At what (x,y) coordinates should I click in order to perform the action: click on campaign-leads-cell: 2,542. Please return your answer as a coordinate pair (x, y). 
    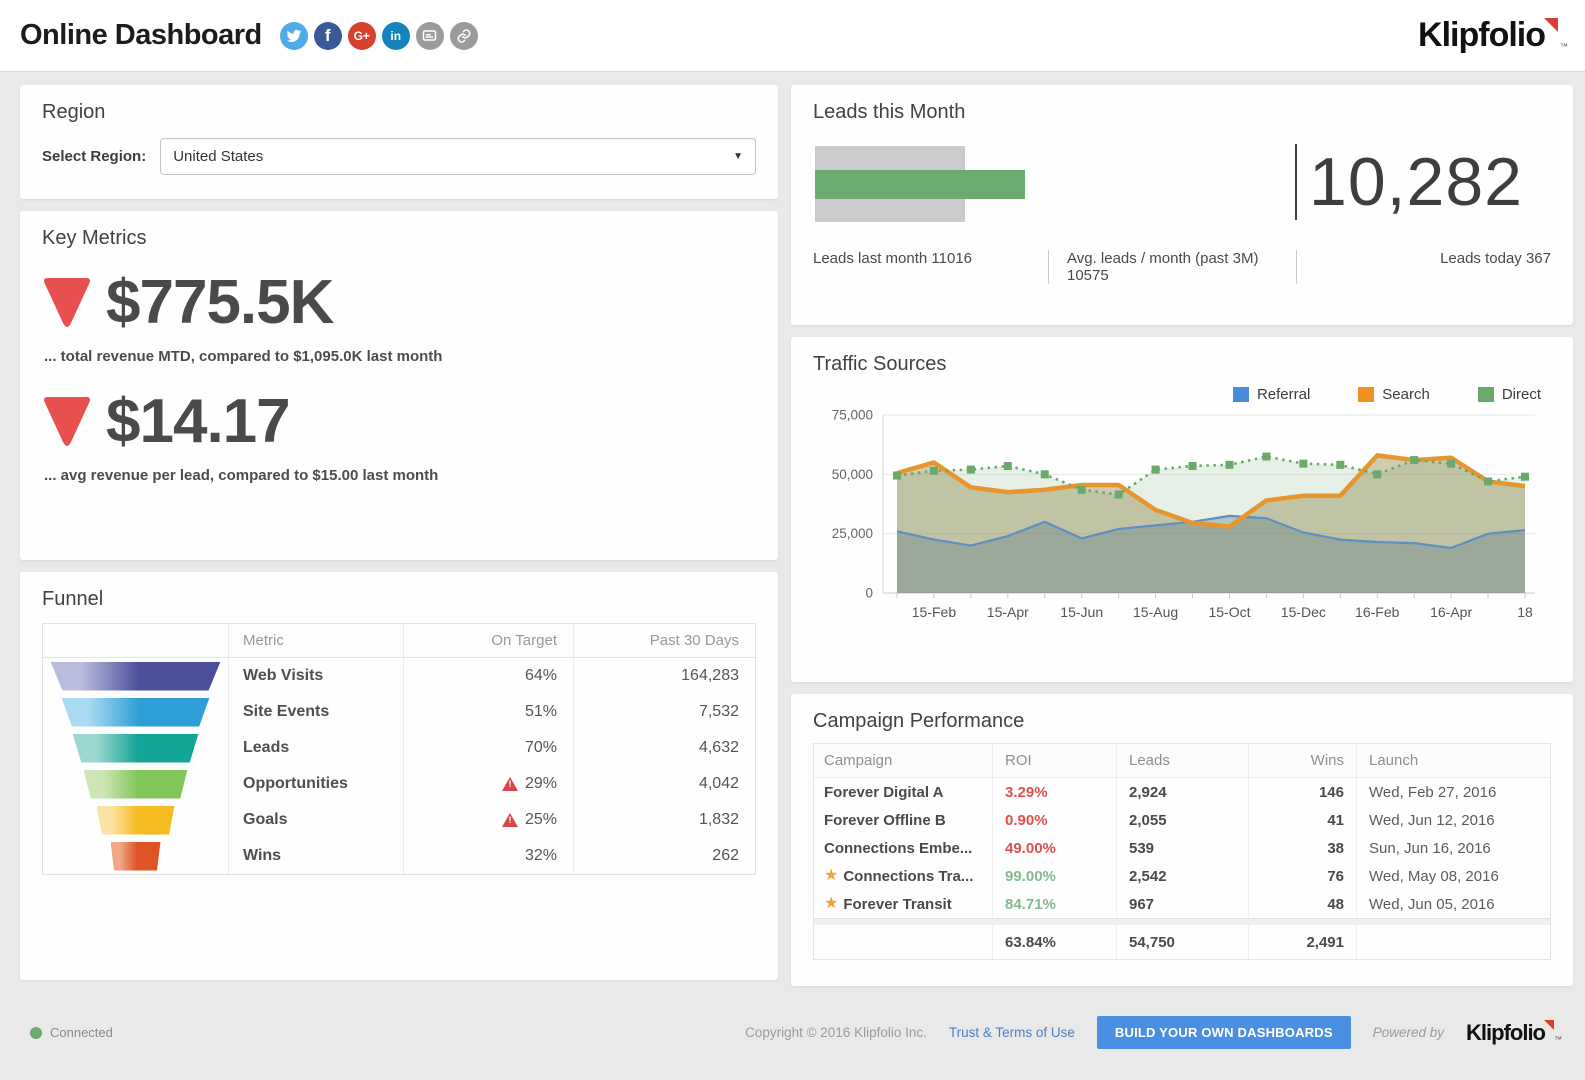
    Looking at the image, I should click on (1182, 876).